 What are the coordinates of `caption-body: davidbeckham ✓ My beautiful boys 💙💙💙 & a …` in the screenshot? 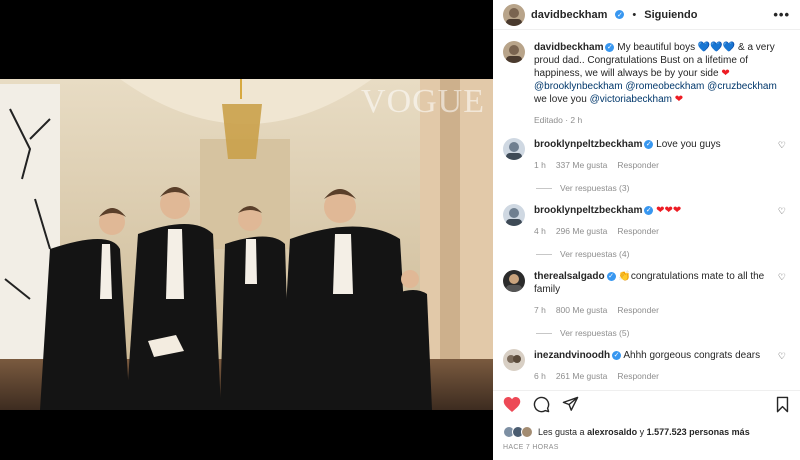 It's located at (662, 84).